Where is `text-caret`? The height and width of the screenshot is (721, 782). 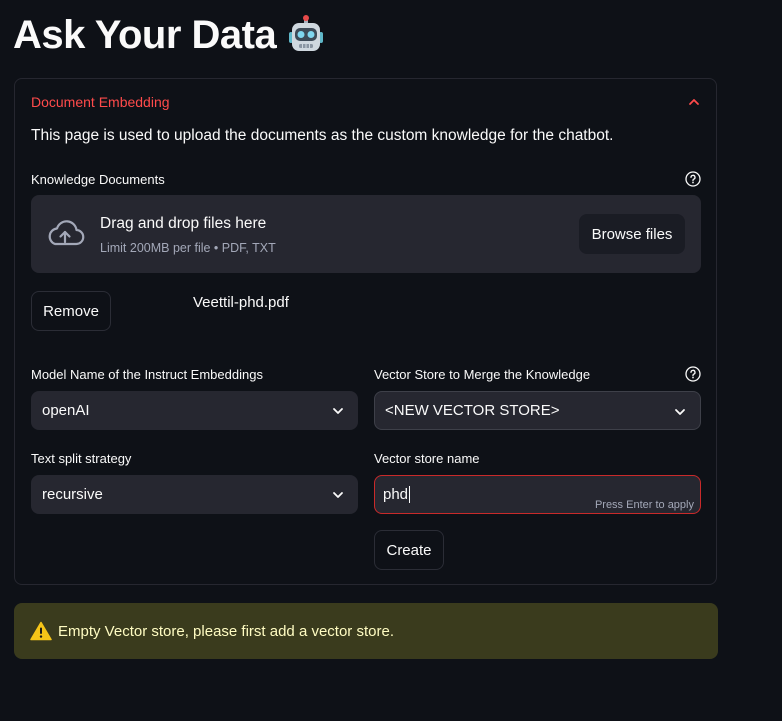 text-caret is located at coordinates (410, 494).